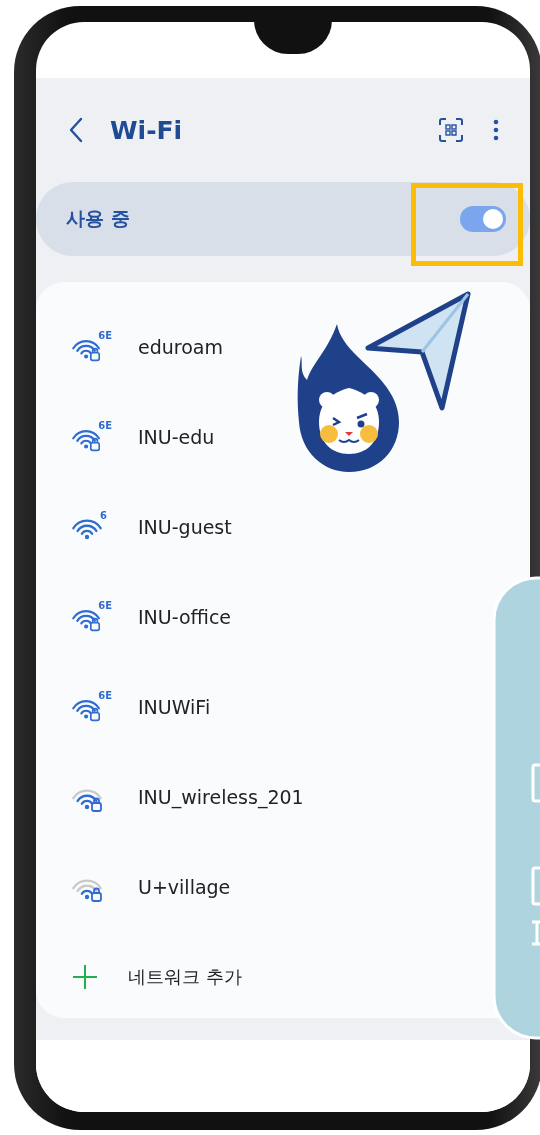  I want to click on network-item: INU_wireless_201, so click(261, 797).